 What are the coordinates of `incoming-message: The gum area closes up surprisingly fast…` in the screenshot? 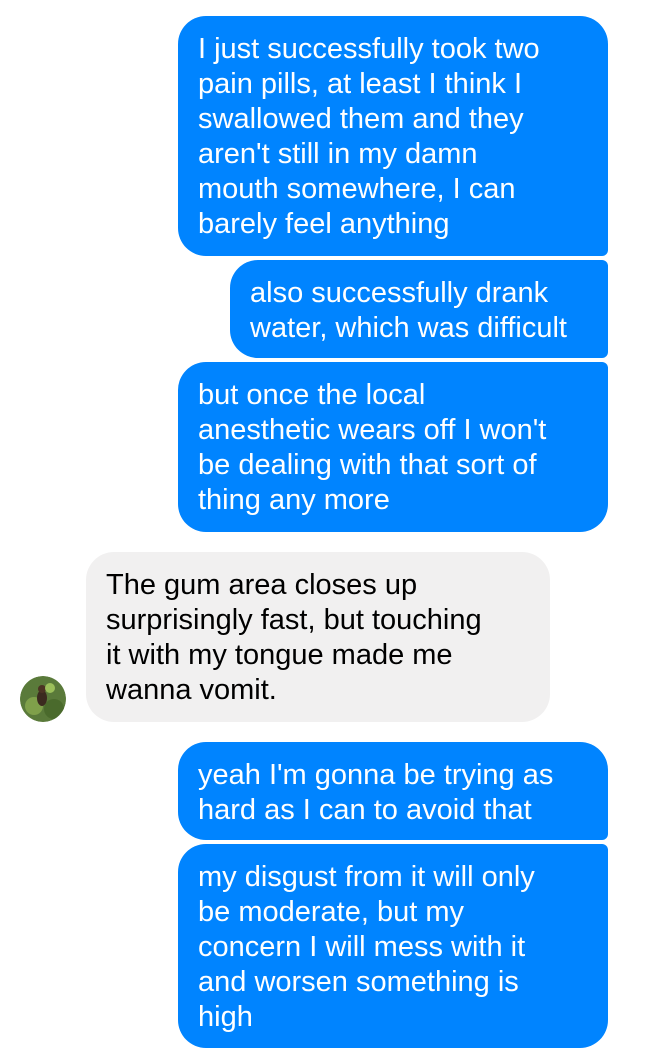 It's located at (318, 637).